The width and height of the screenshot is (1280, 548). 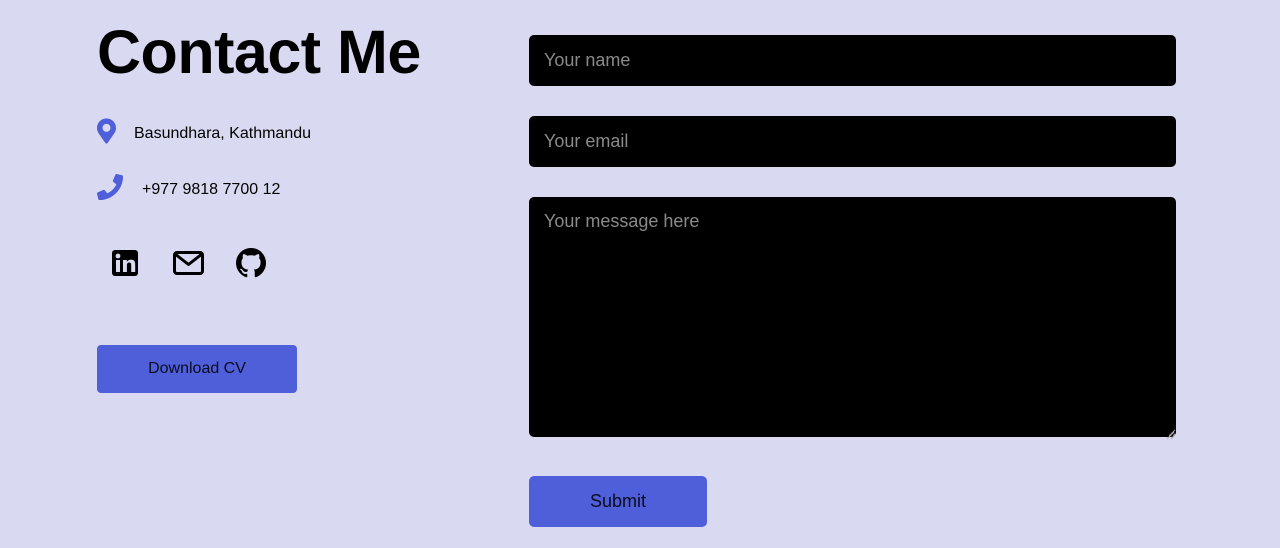 I want to click on social-links, so click(x=189, y=263).